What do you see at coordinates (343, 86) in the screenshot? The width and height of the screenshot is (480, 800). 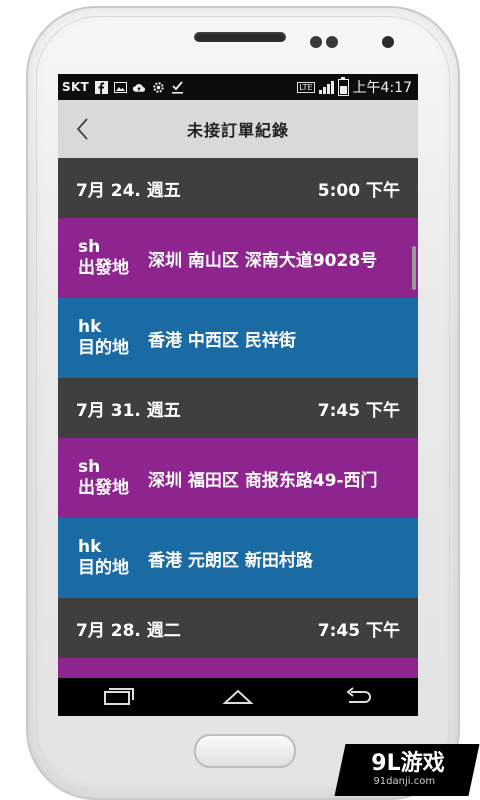 I see `battery-icon` at bounding box center [343, 86].